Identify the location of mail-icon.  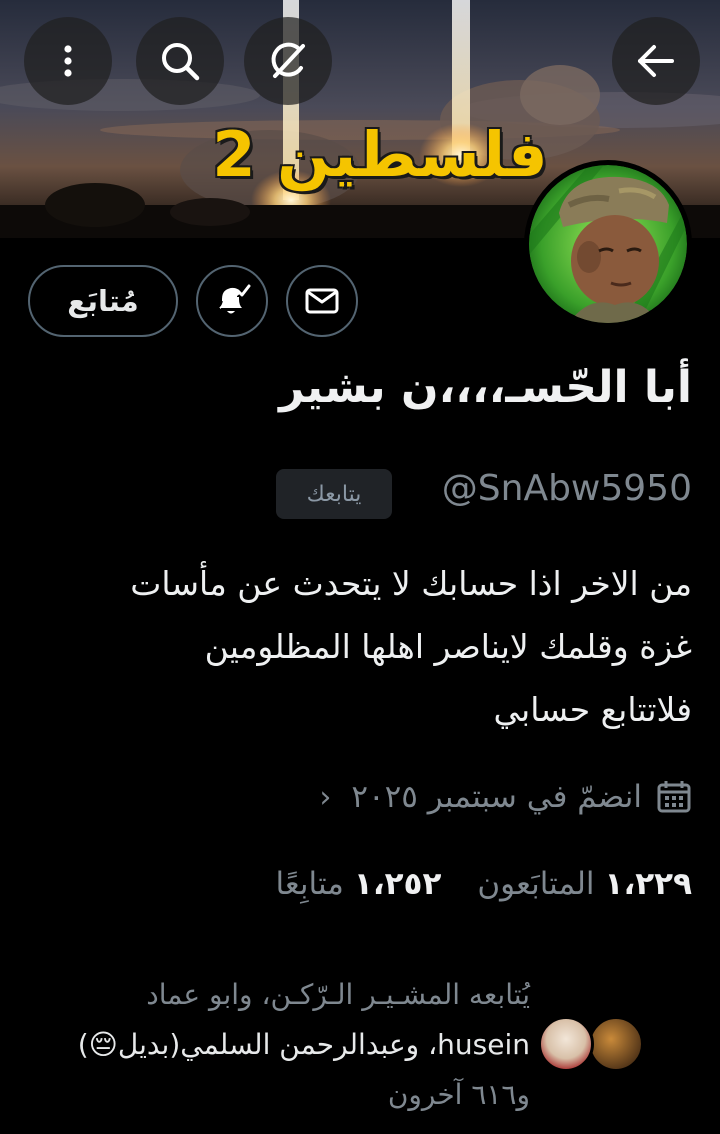
(322, 301).